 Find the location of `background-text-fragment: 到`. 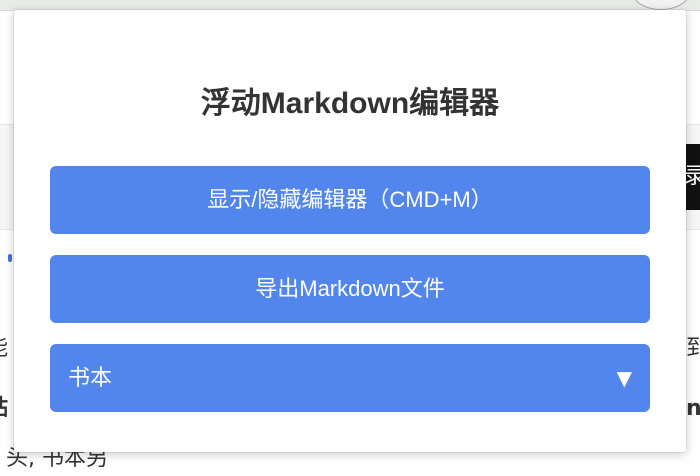

background-text-fragment: 到 is located at coordinates (693, 348).